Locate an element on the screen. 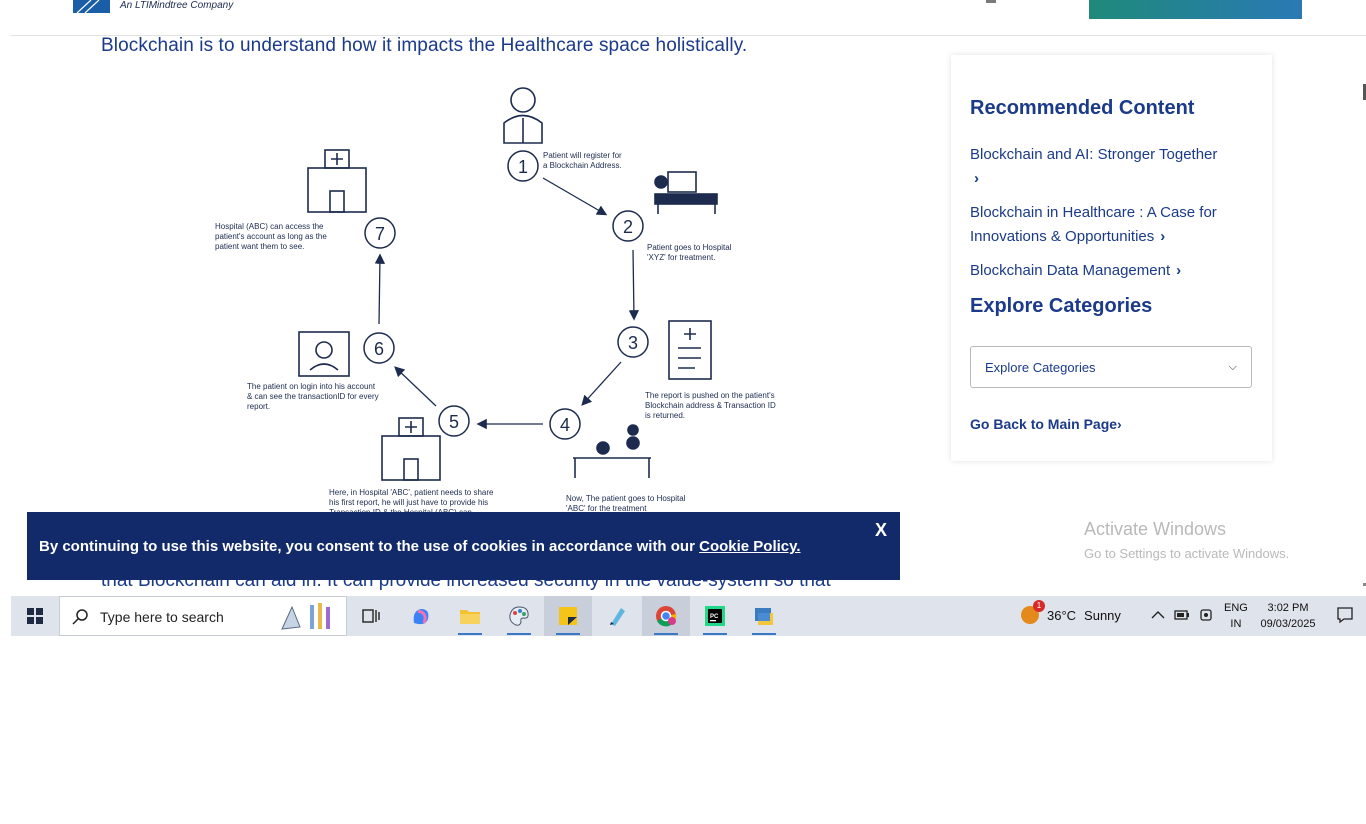  nav-item-fragment is located at coordinates (991, 1).